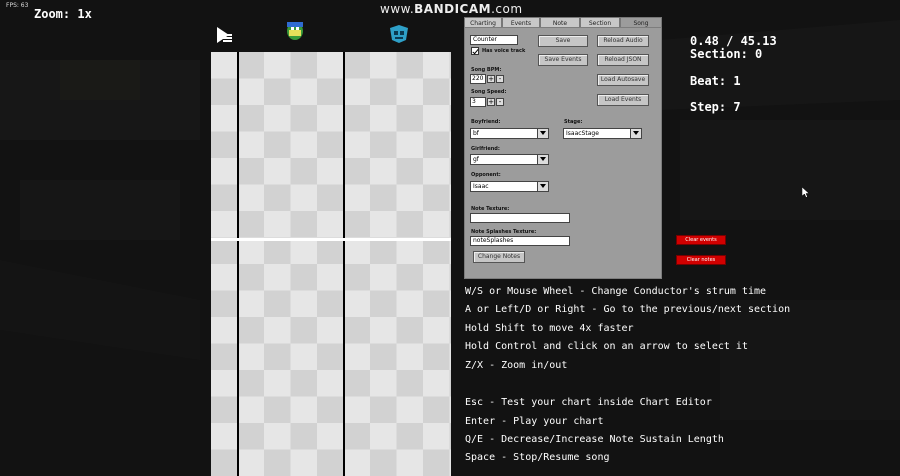 Image resolution: width=900 pixels, height=476 pixels. I want to click on girlfriend-dropdown-chevron-icon, so click(542, 159).